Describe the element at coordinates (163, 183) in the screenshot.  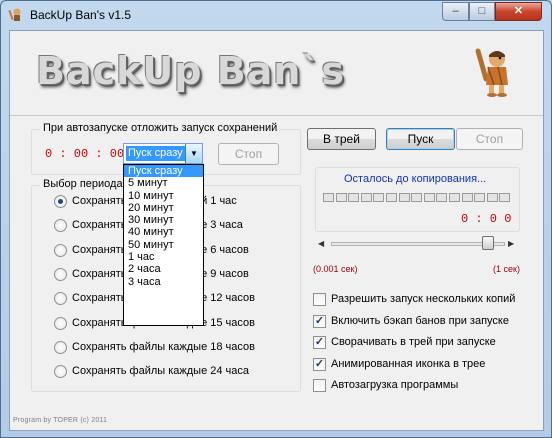
I see `dropdown-option: 5 минут` at that location.